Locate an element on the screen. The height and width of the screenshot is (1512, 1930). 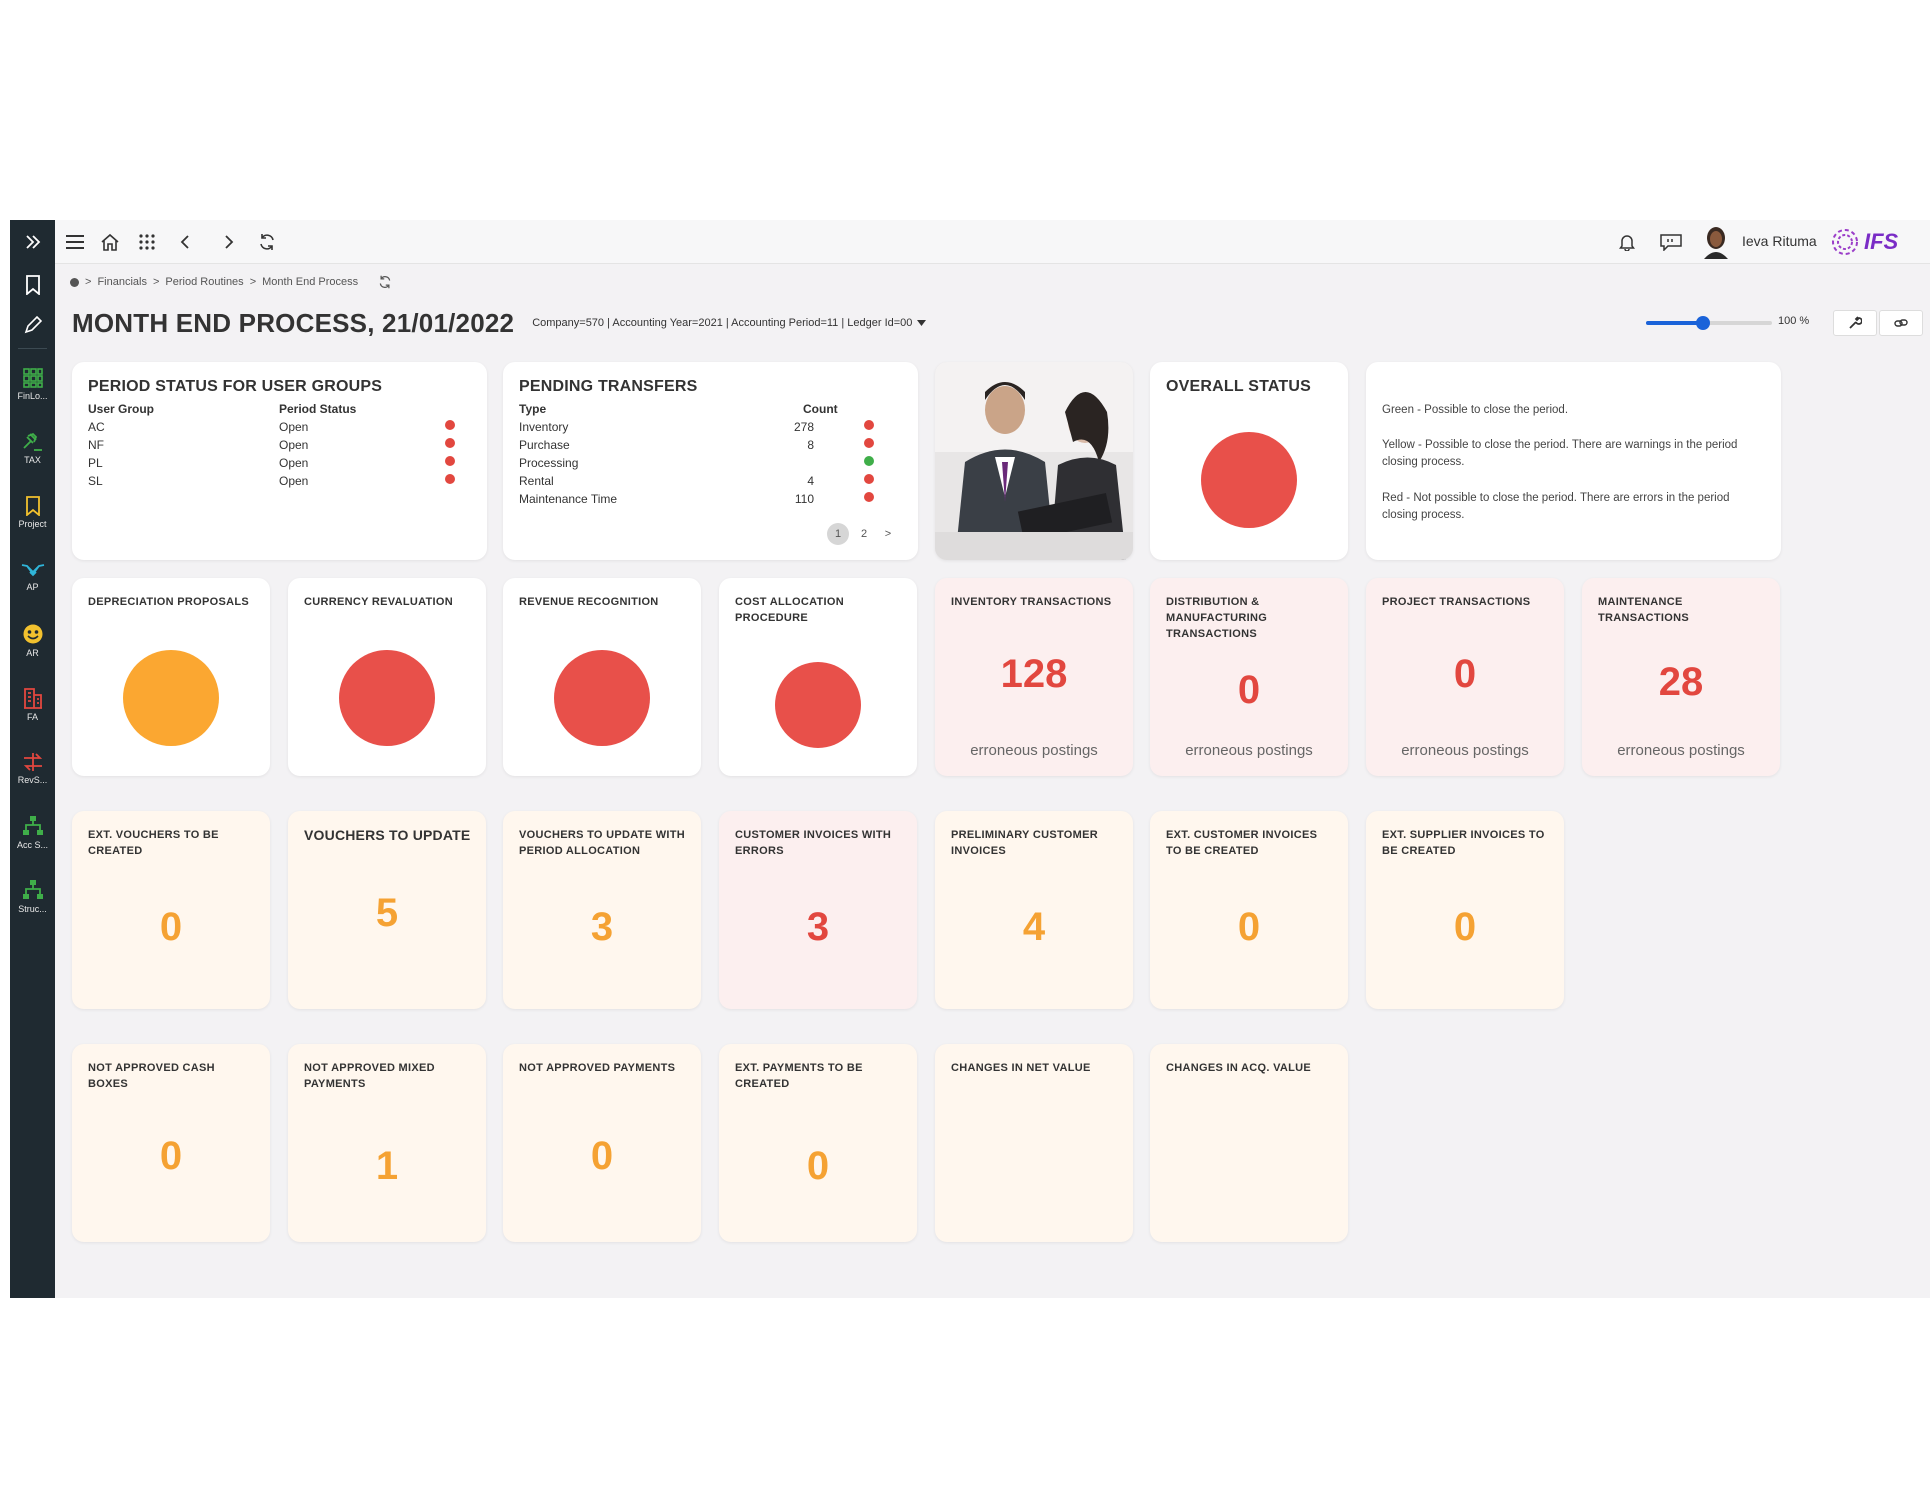
apps-button is located at coordinates (147, 242).